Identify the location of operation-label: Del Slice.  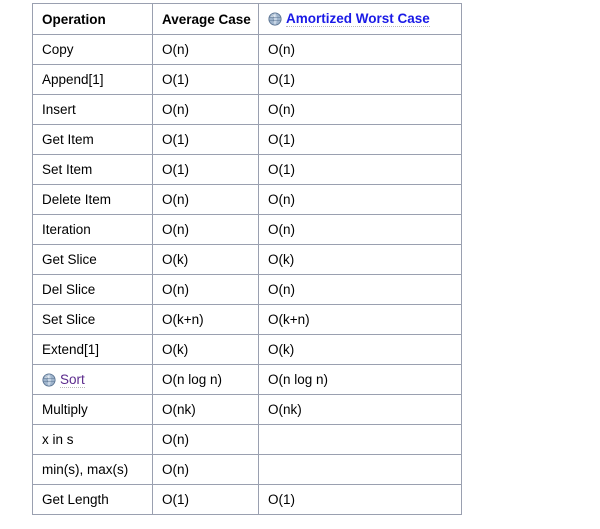
(69, 289).